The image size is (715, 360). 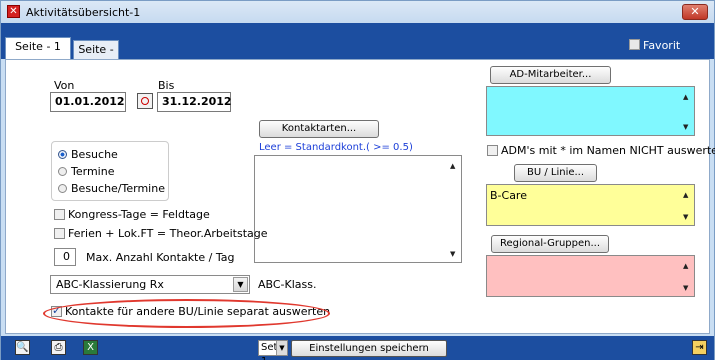 I want to click on calendar-icon, so click(x=145, y=101).